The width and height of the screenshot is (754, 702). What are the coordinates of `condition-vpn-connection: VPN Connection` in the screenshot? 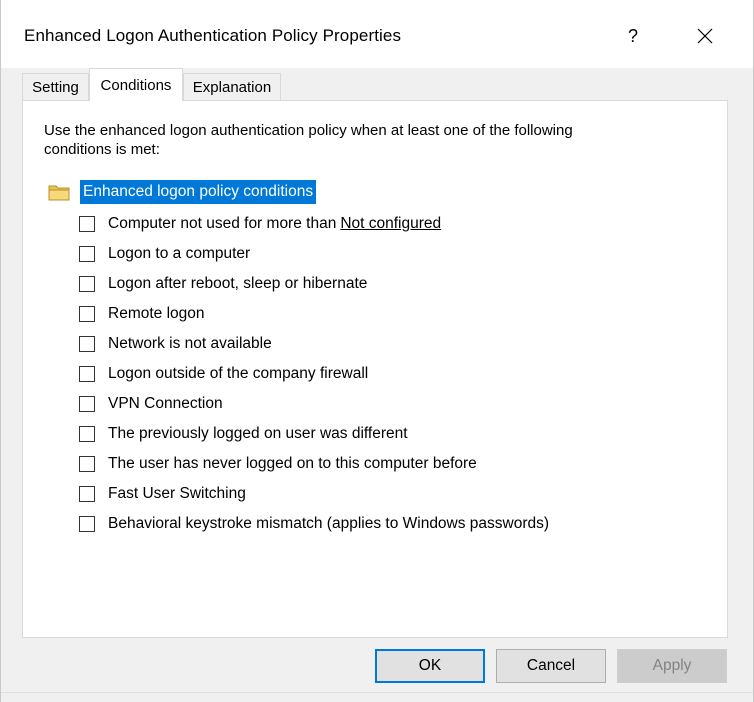 It's located at (314, 404).